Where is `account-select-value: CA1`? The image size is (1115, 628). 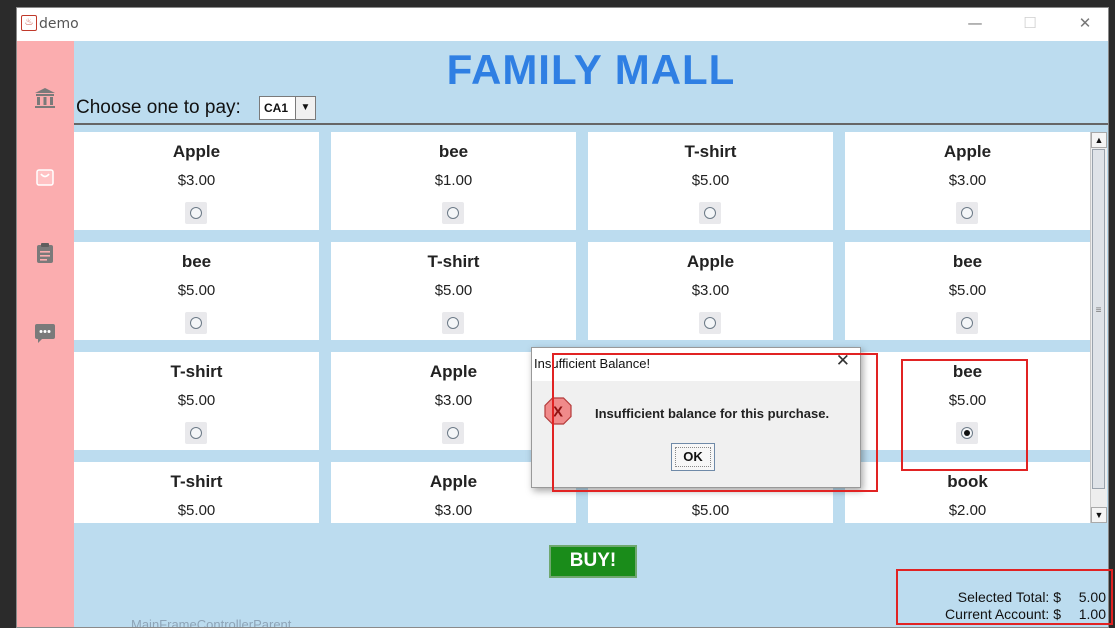
account-select-value: CA1 is located at coordinates (276, 108).